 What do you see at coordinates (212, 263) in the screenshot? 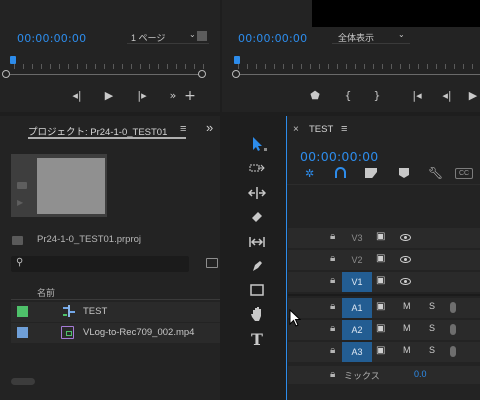
I see `new-bin-icon` at bounding box center [212, 263].